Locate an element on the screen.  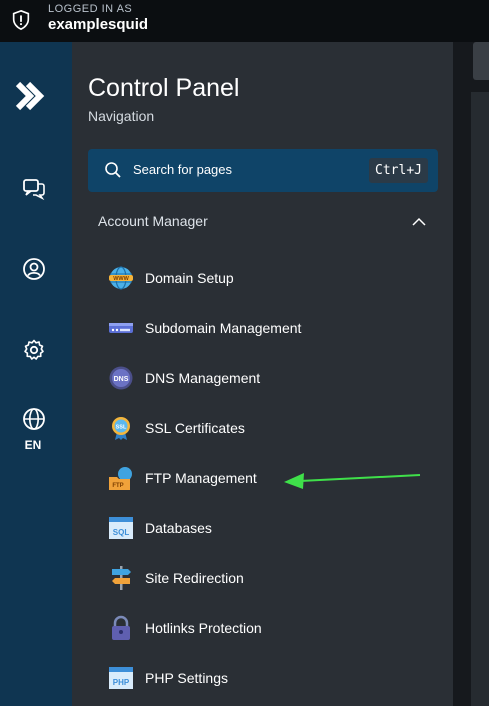
menu-item-dns-management: DNS DNS Management is located at coordinates (268, 378).